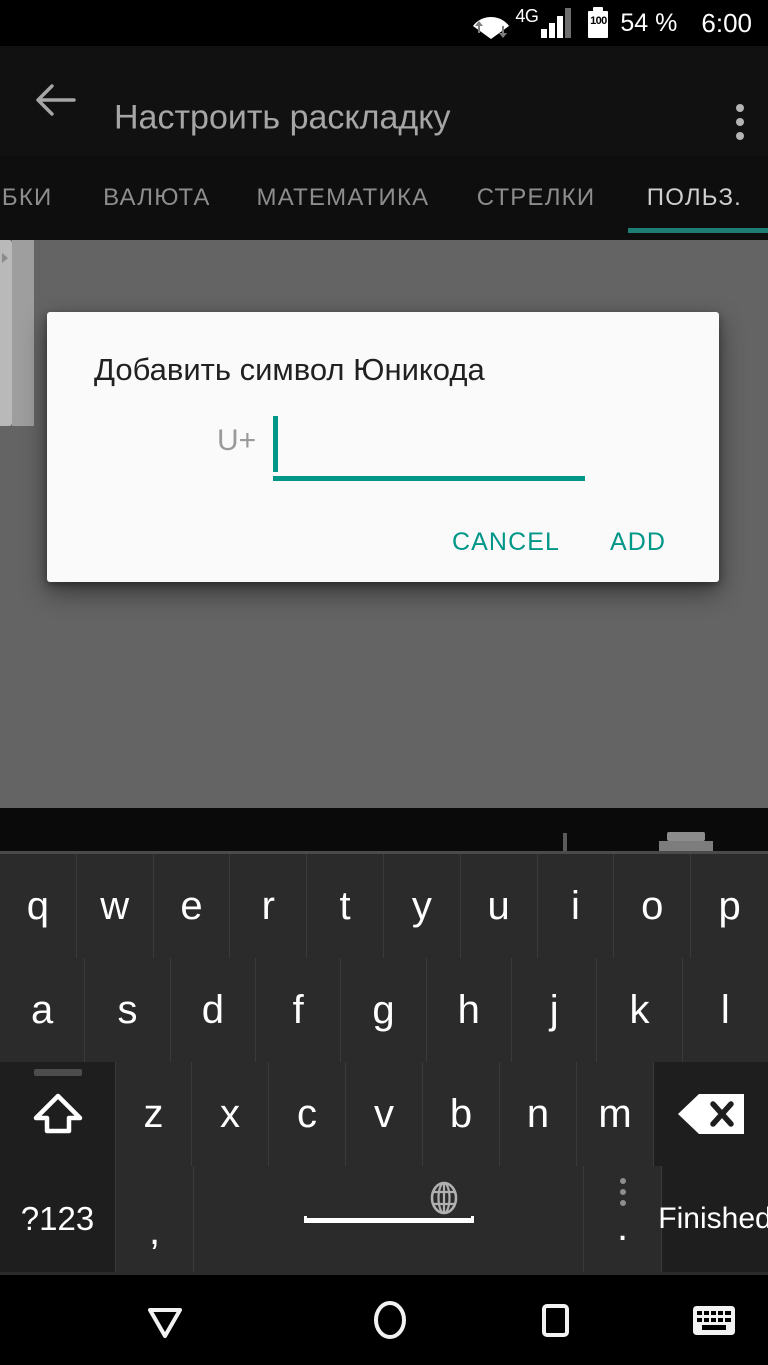 This screenshot has height=1365, width=768. Describe the element at coordinates (237, 440) in the screenshot. I see `unicode-prefix-label: U+` at that location.